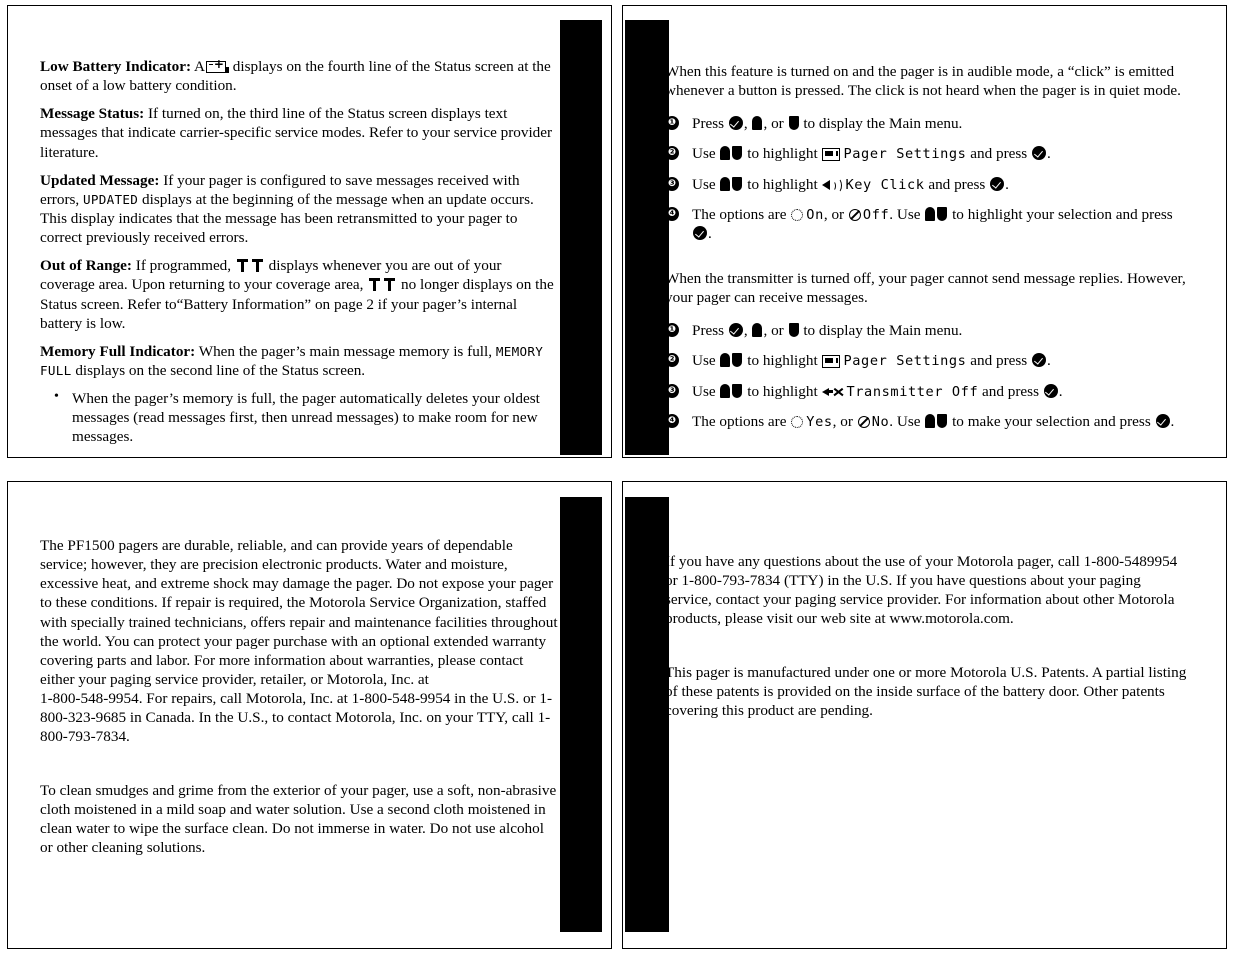 The width and height of the screenshot is (1235, 954). What do you see at coordinates (111, 199) in the screenshot?
I see `lcd-updated-label: UPDATED` at bounding box center [111, 199].